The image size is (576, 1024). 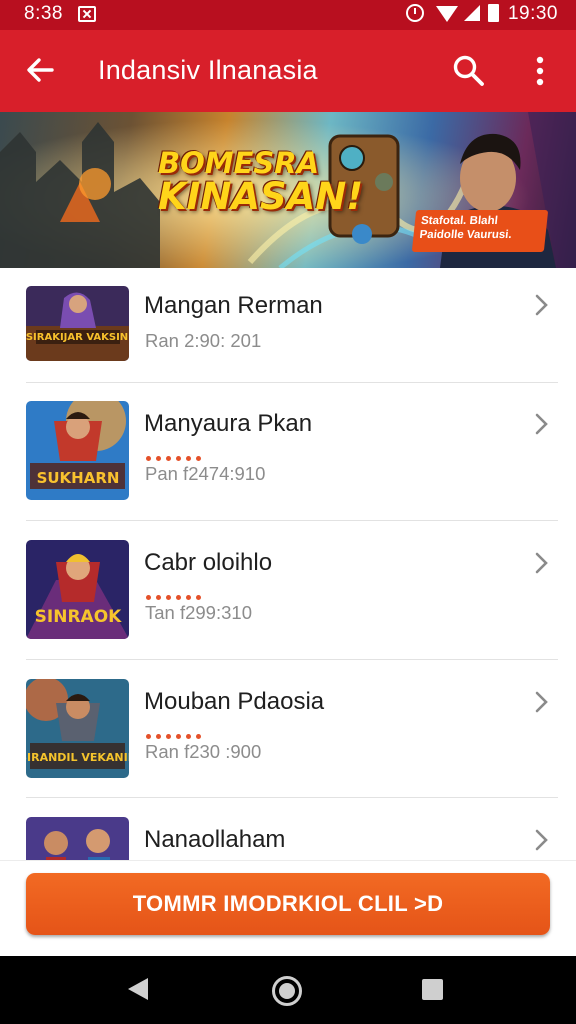 I want to click on status-bar: 8:38 19:30, so click(x=288, y=15).